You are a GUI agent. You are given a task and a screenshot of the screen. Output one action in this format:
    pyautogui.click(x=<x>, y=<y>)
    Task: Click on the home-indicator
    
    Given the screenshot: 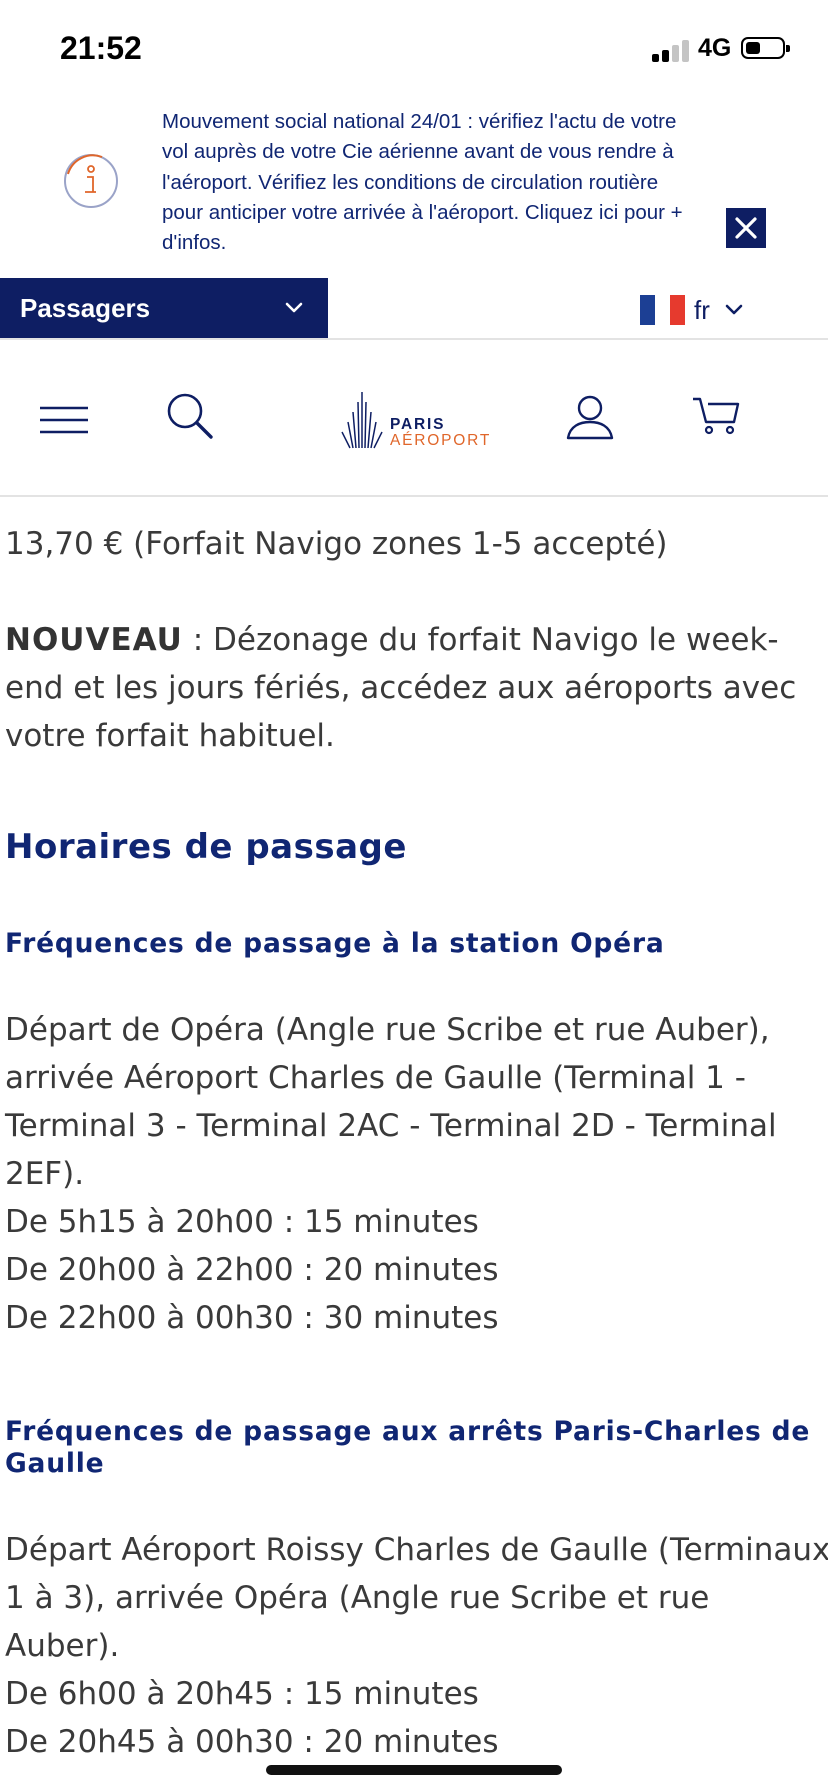 What is the action you would take?
    pyautogui.click(x=414, y=1770)
    